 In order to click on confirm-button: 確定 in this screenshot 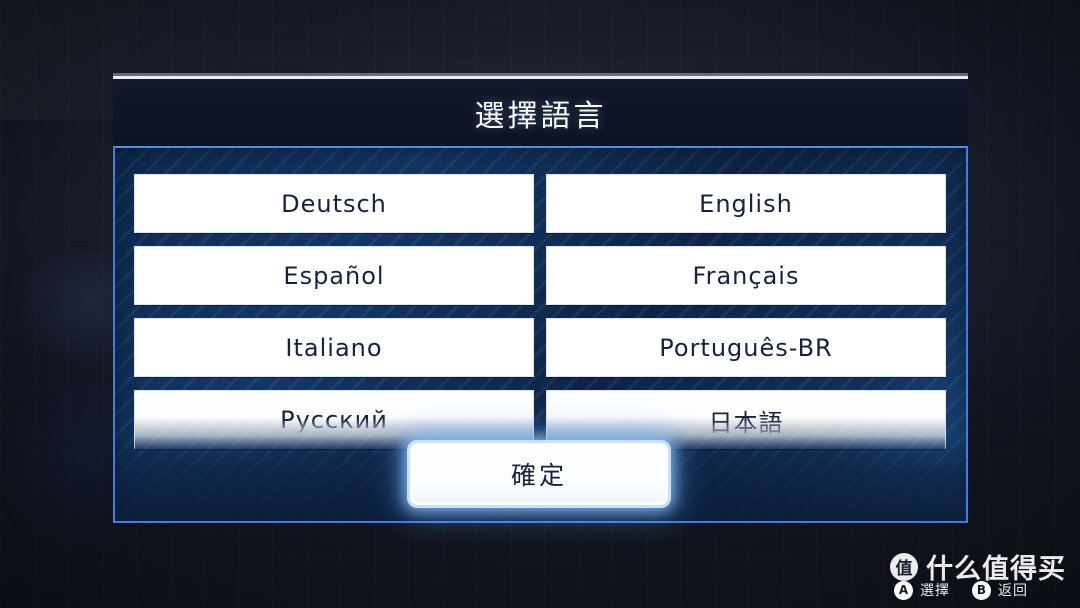, I will do `click(539, 474)`.